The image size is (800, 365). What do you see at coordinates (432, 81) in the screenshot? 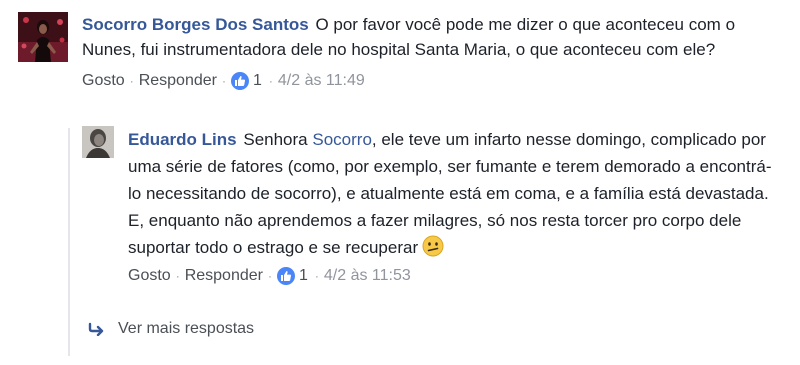
I see `comment-actions: Gosto · Responder · 1 · 4/2 às 11:49` at bounding box center [432, 81].